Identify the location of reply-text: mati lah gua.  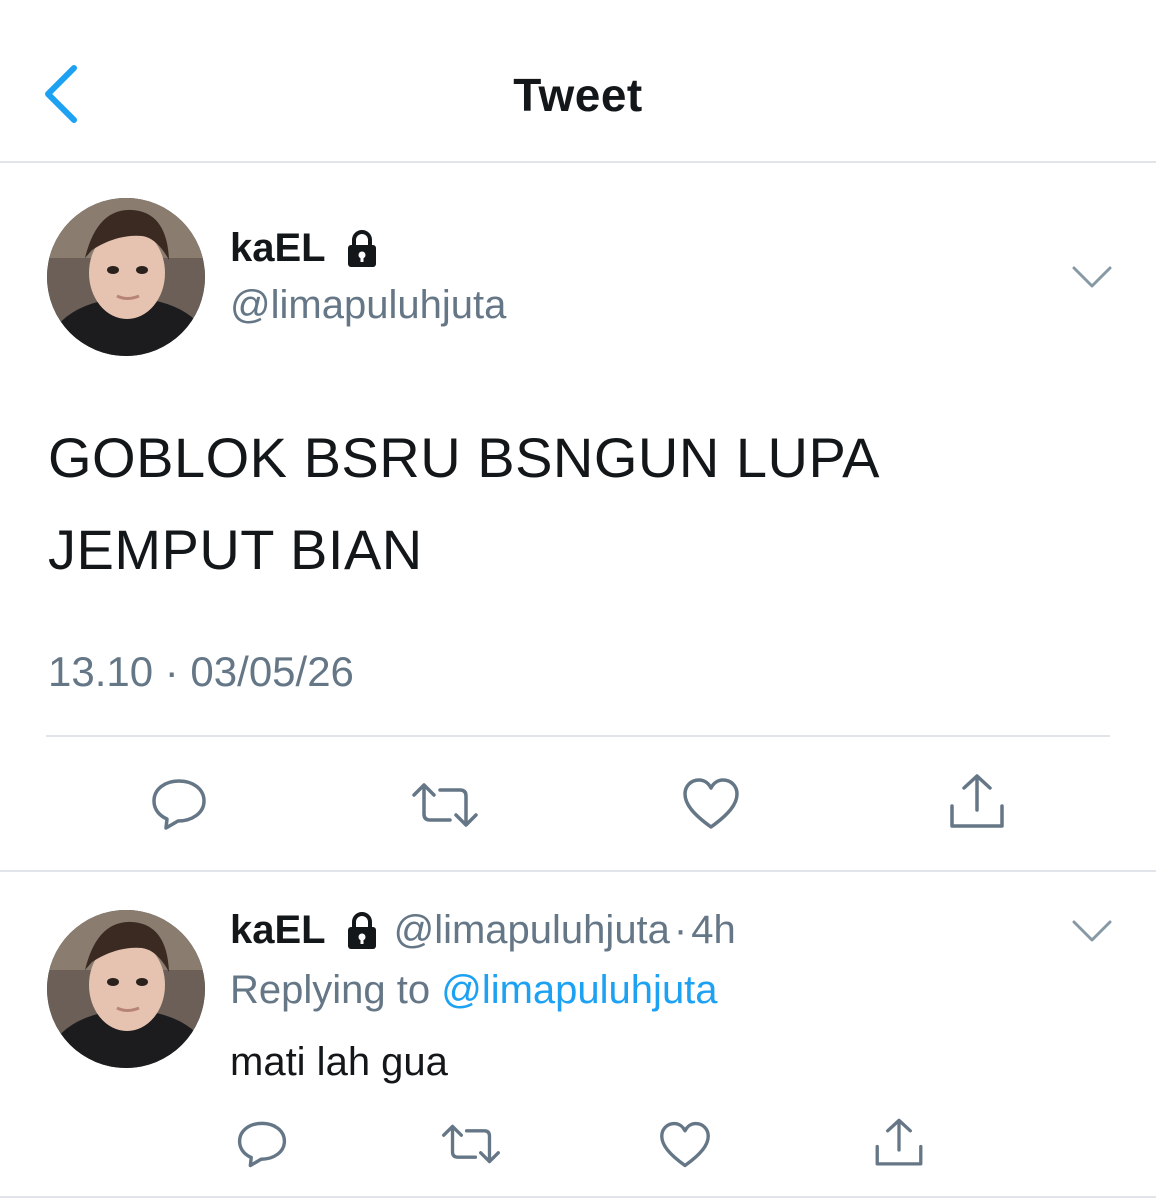
(339, 1062).